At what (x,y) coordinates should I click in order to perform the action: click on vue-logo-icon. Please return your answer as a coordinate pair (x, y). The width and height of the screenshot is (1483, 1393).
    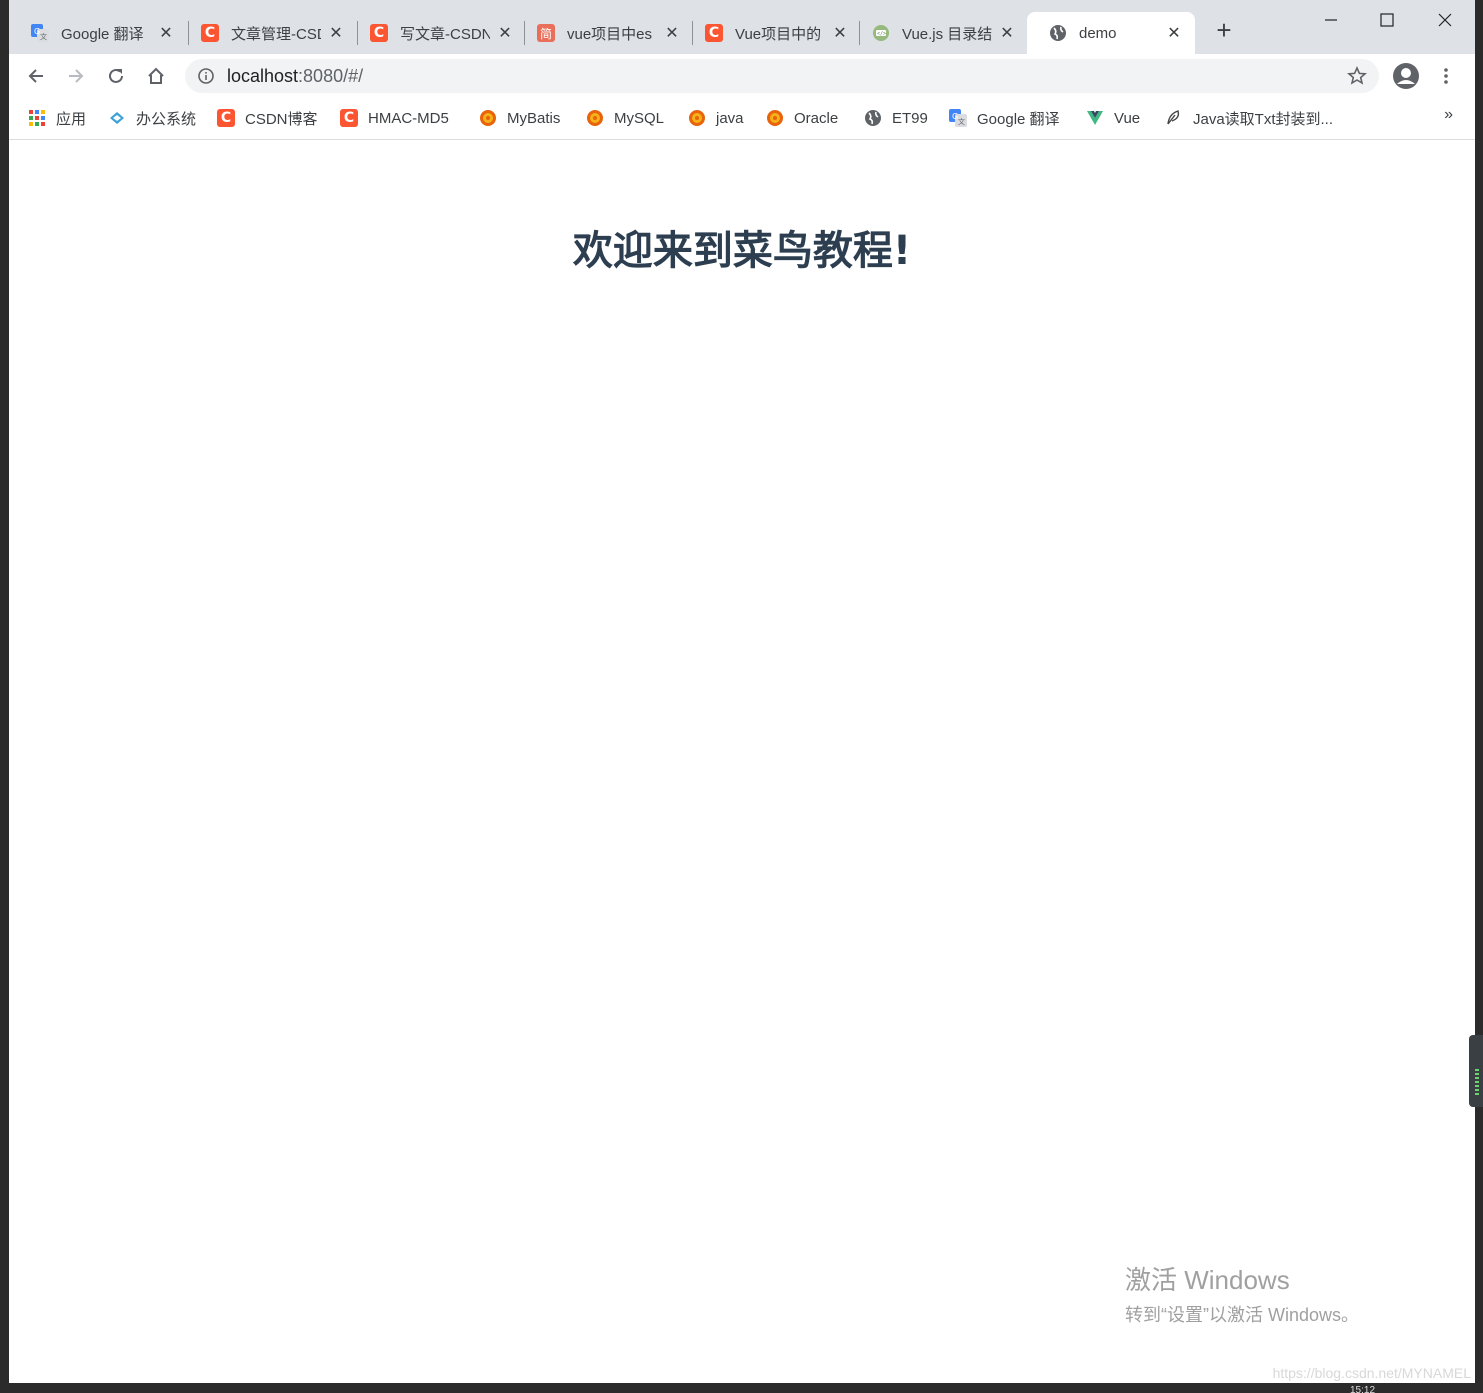
    Looking at the image, I should click on (1095, 118).